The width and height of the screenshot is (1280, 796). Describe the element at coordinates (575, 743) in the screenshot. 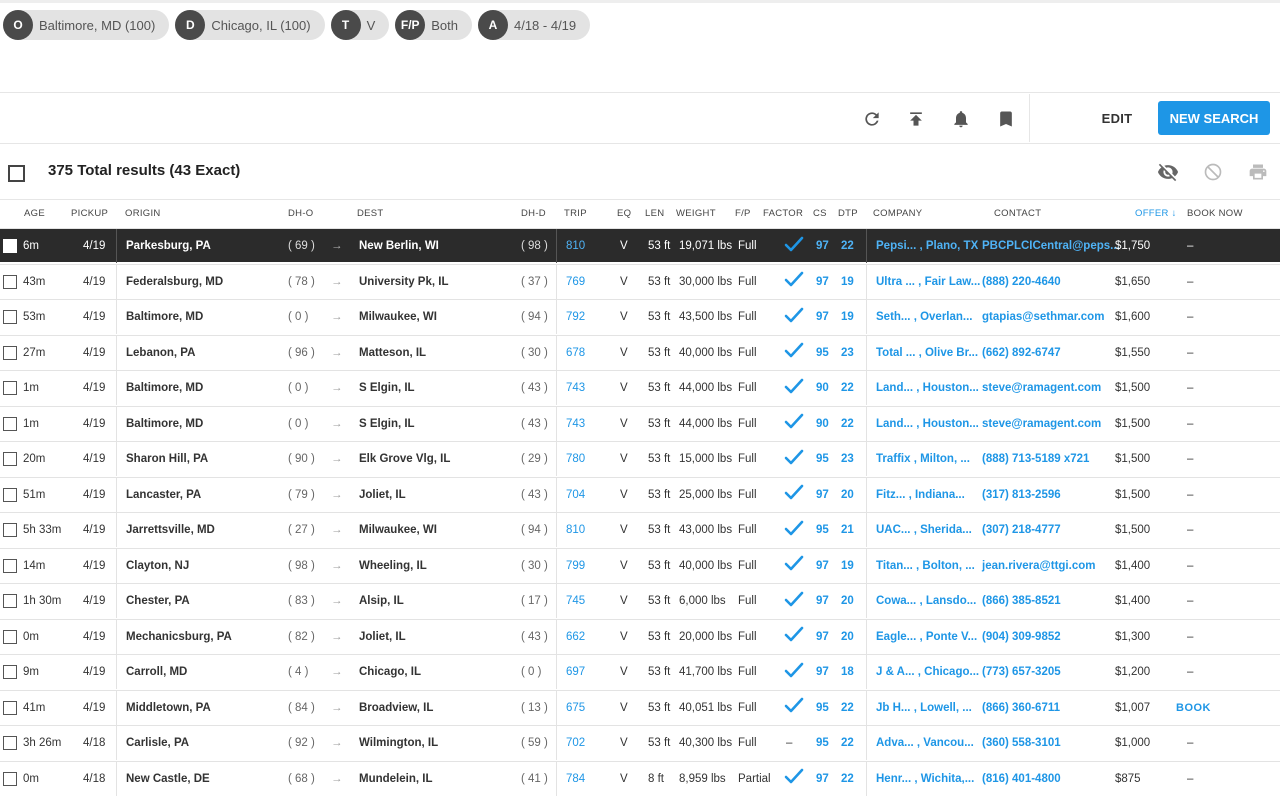

I see `row-trip: 702` at that location.